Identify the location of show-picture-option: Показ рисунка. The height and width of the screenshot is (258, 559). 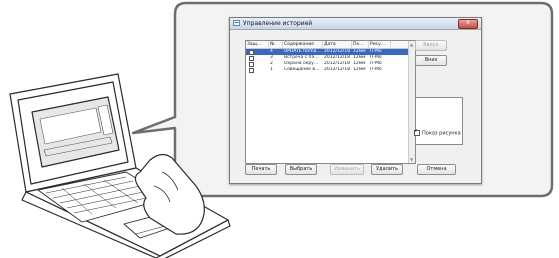
(437, 132).